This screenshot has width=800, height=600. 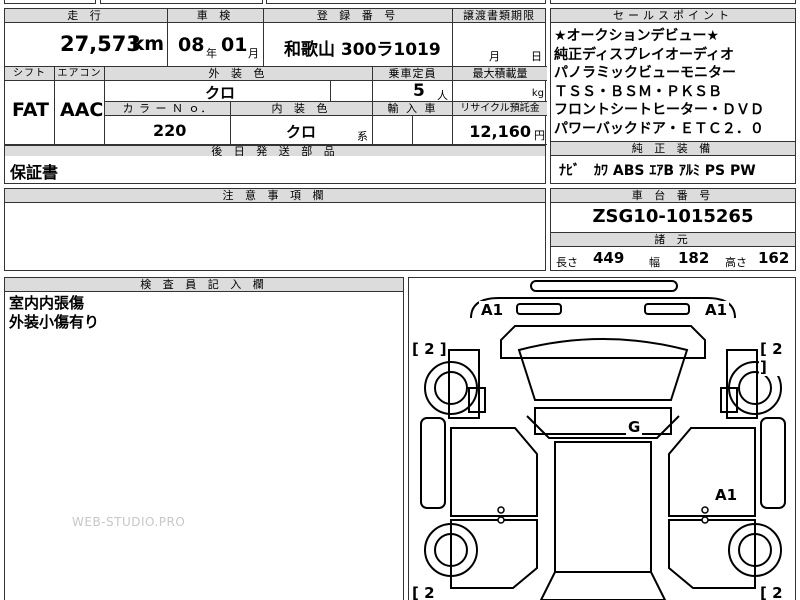 What do you see at coordinates (406, 2) in the screenshot?
I see `top-strip-right` at bounding box center [406, 2].